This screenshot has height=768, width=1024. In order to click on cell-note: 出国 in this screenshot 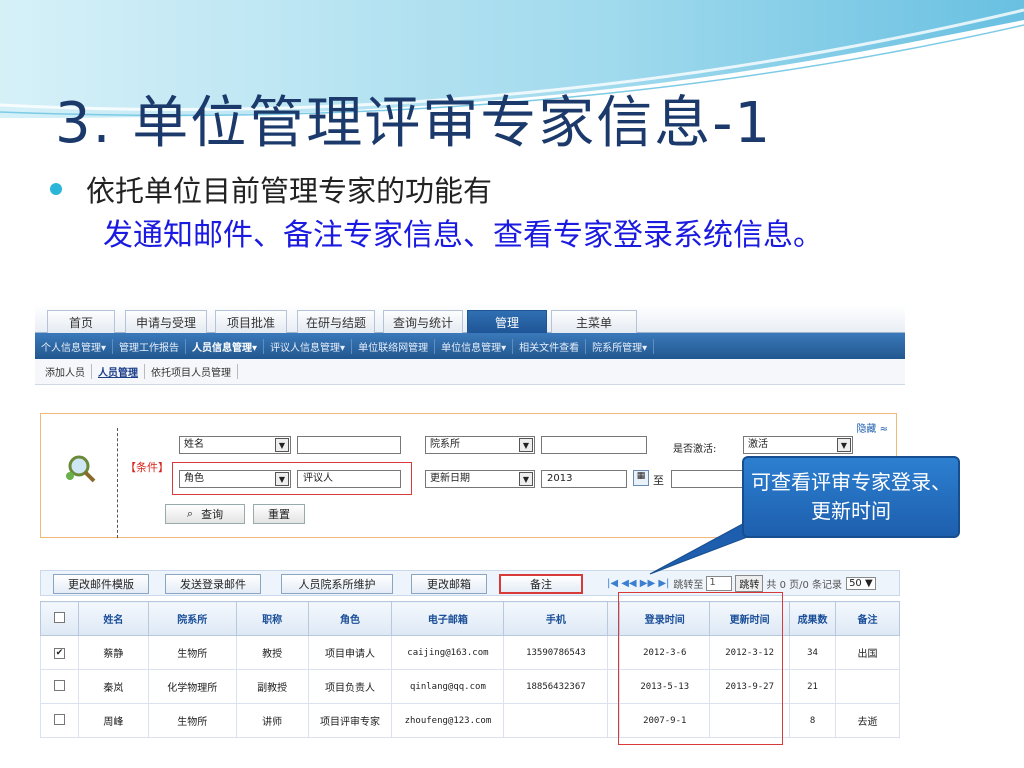, I will do `click(867, 652)`.